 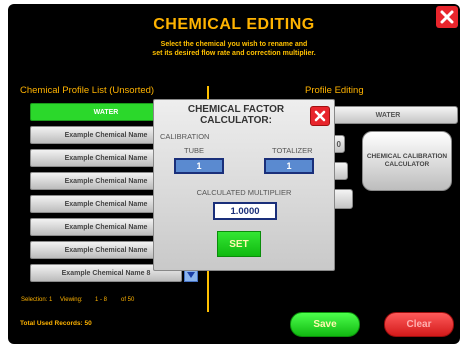 What do you see at coordinates (199, 166) in the screenshot?
I see `tube-input: 1` at bounding box center [199, 166].